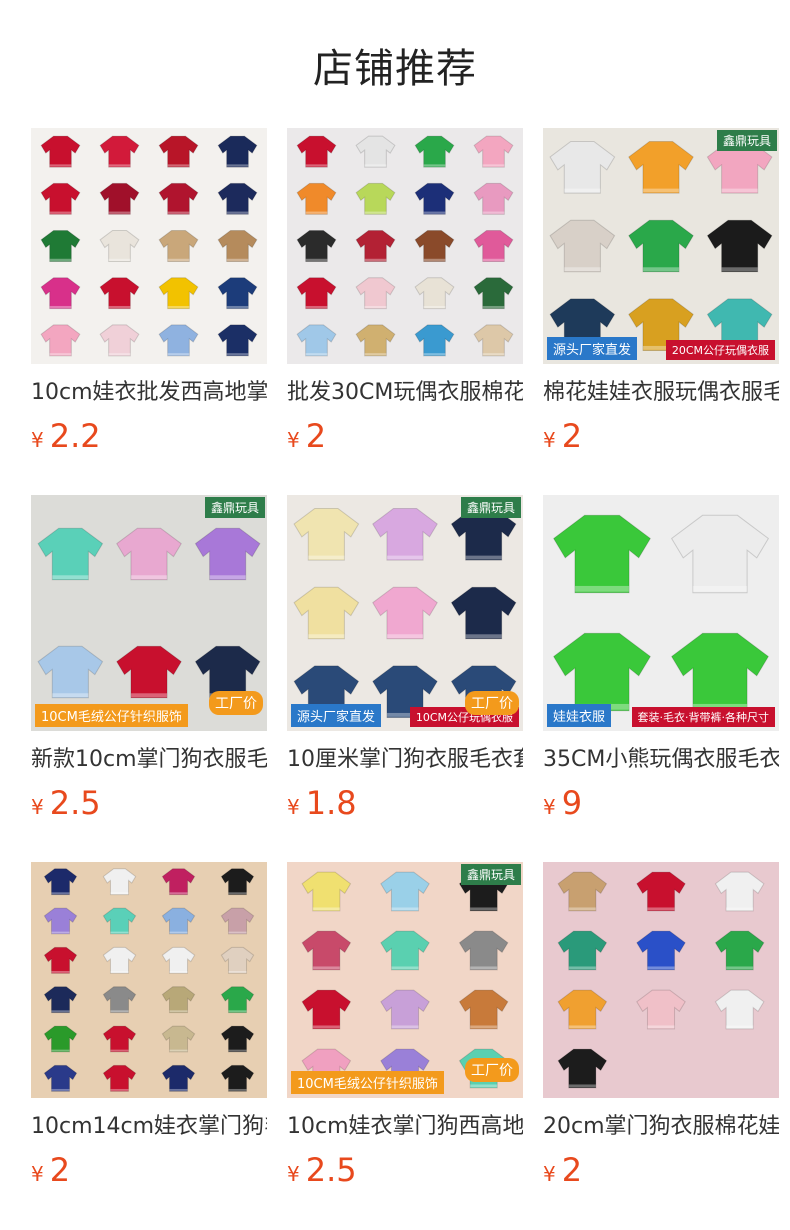 The width and height of the screenshot is (790, 1230). What do you see at coordinates (703, 717) in the screenshot?
I see `thumbnail-badge: 套装·毛衣·背带裤·各种尺寸` at bounding box center [703, 717].